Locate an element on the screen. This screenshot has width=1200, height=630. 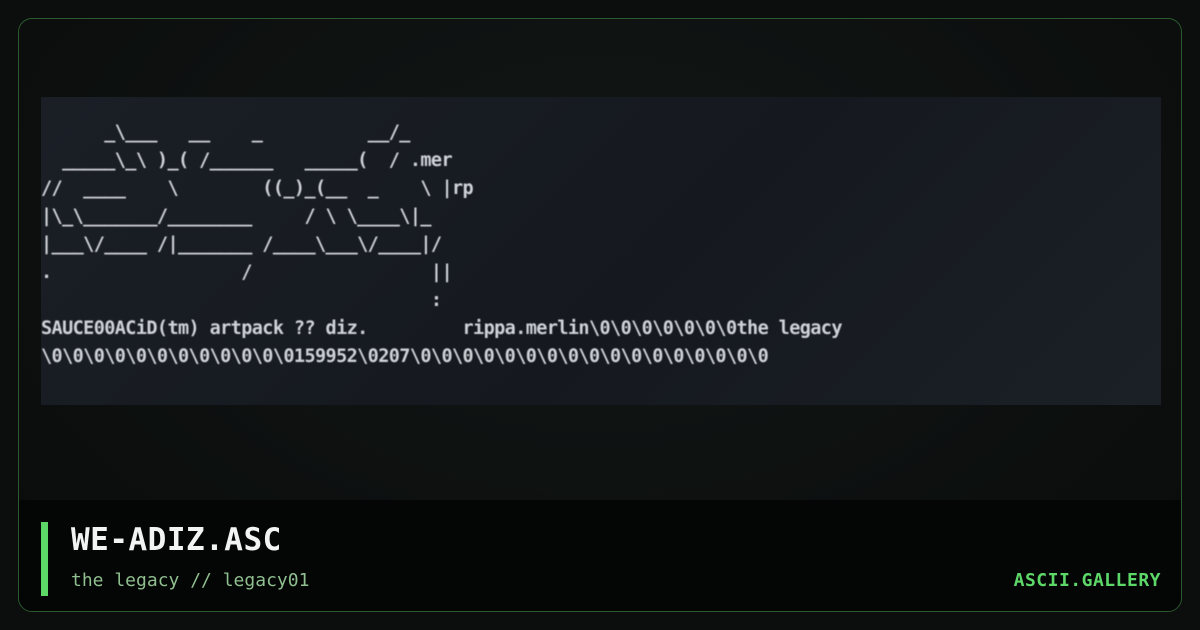
ascii-line: |___\/____ /|_______ /____\___\/____|/ is located at coordinates (241, 244).